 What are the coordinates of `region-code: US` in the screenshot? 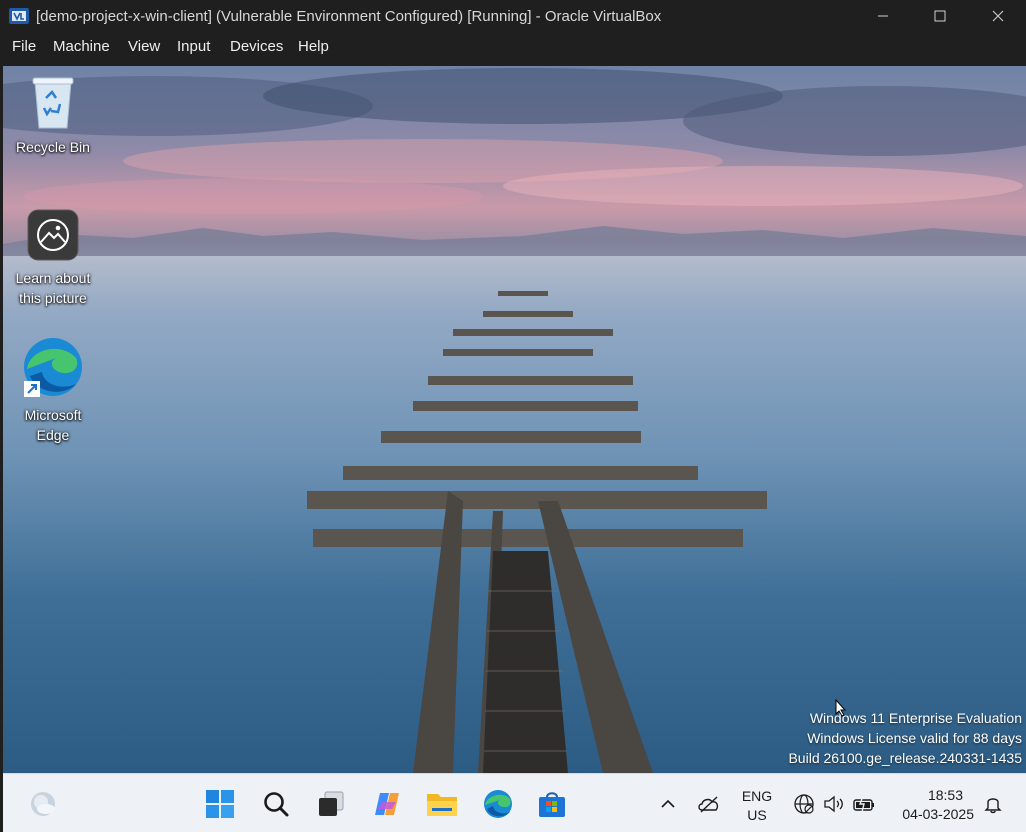 It's located at (757, 815).